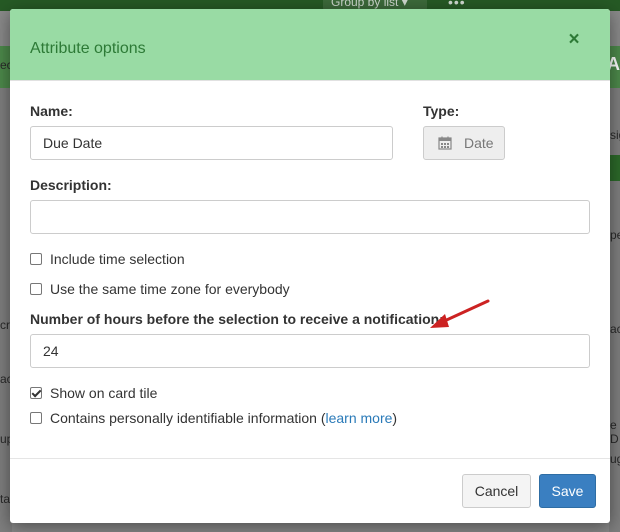  What do you see at coordinates (614, 168) in the screenshot?
I see `background-right-button` at bounding box center [614, 168].